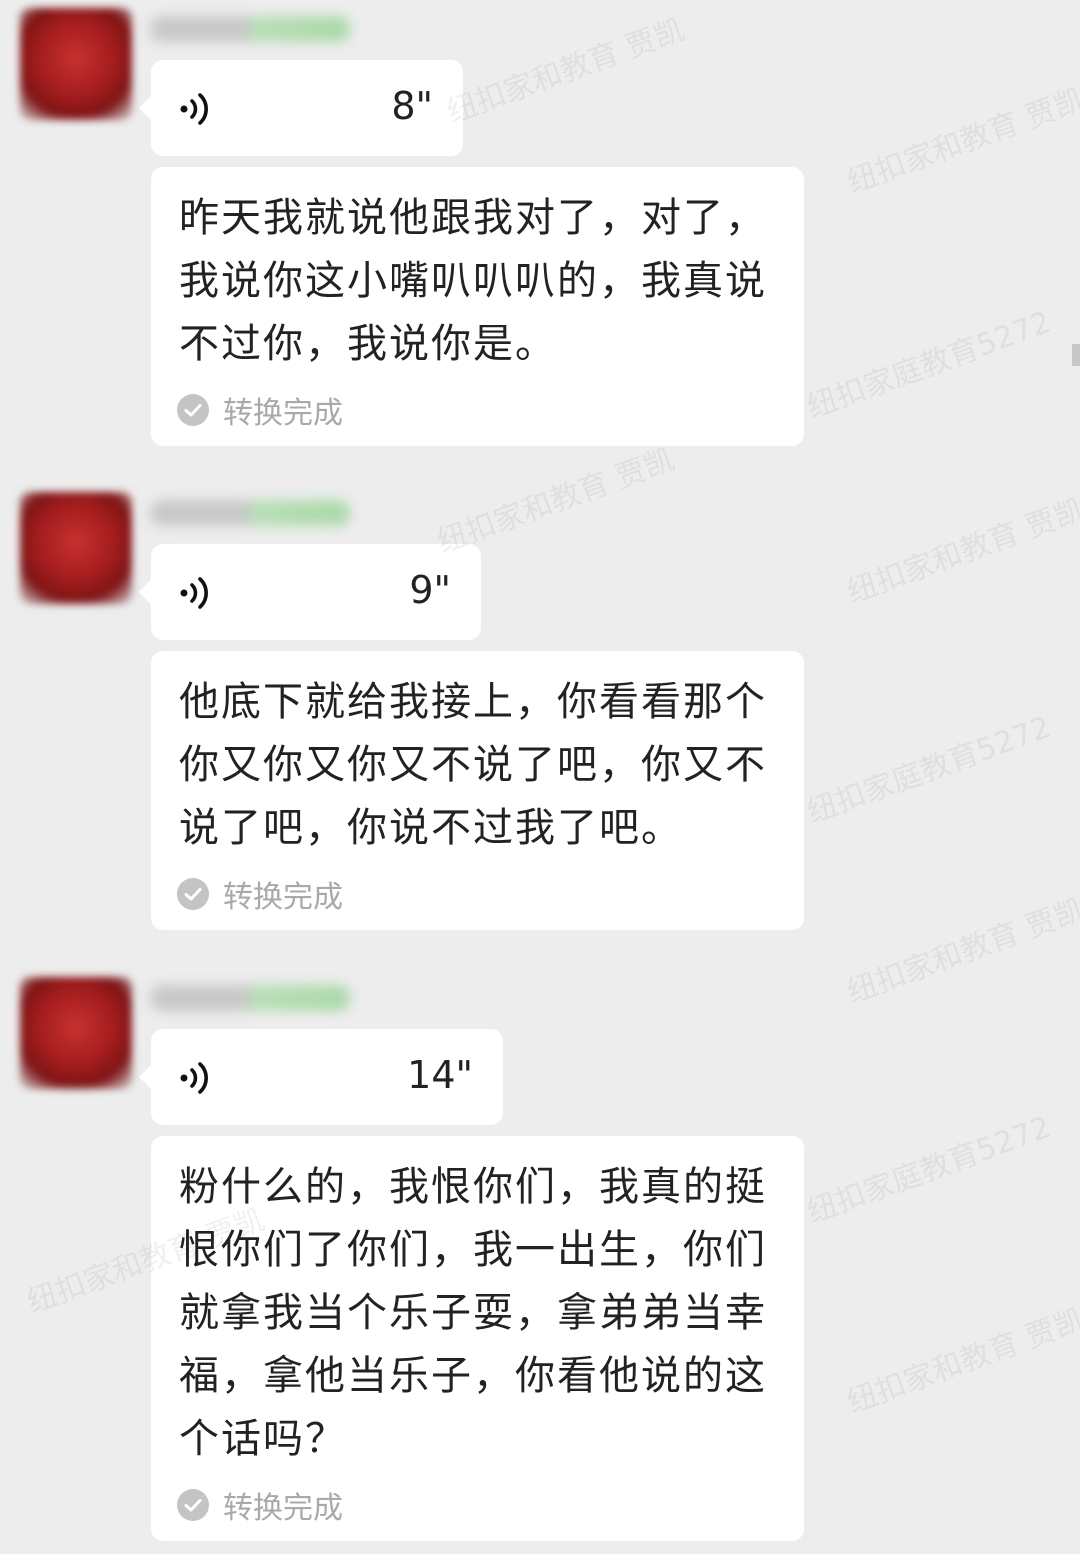 The image size is (1080, 1554). What do you see at coordinates (473, 1376) in the screenshot?
I see `transcript-line: 福，拿他当乐子，你看他说的这` at bounding box center [473, 1376].